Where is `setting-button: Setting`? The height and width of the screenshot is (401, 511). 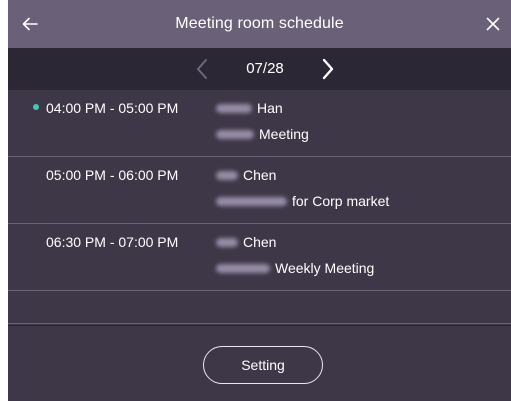 setting-button: Setting is located at coordinates (263, 365).